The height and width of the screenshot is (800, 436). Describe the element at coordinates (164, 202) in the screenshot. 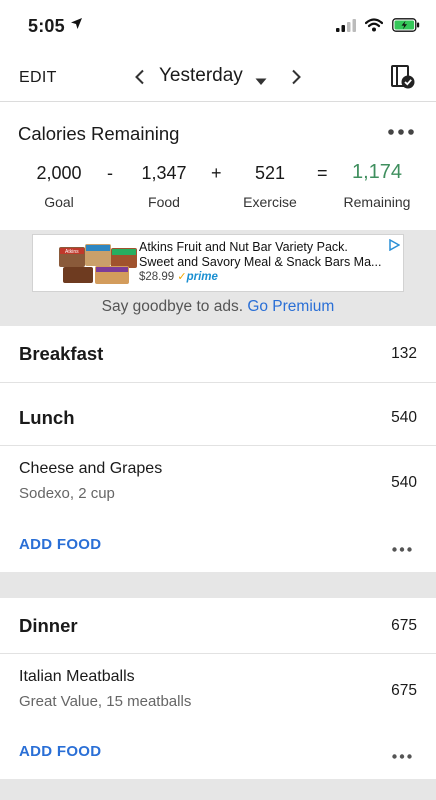

I see `food-label: Food` at that location.